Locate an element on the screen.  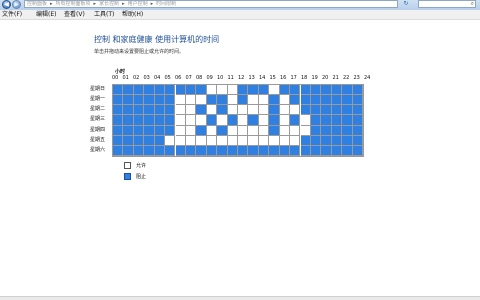
menu-tools: 工具(T) is located at coordinates (104, 15).